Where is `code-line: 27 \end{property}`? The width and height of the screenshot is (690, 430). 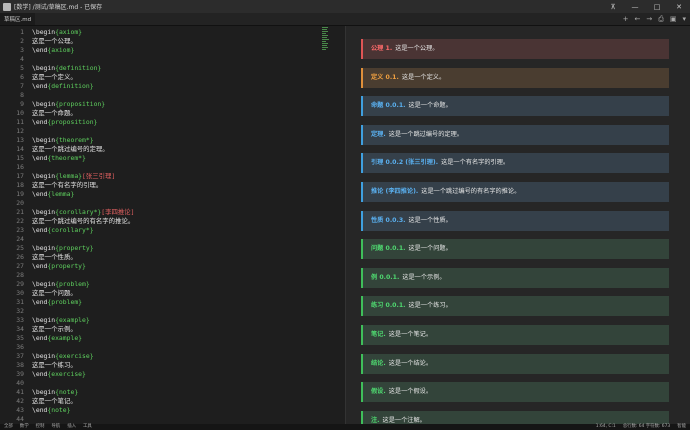 code-line: 27 \end{property} is located at coordinates (172, 266).